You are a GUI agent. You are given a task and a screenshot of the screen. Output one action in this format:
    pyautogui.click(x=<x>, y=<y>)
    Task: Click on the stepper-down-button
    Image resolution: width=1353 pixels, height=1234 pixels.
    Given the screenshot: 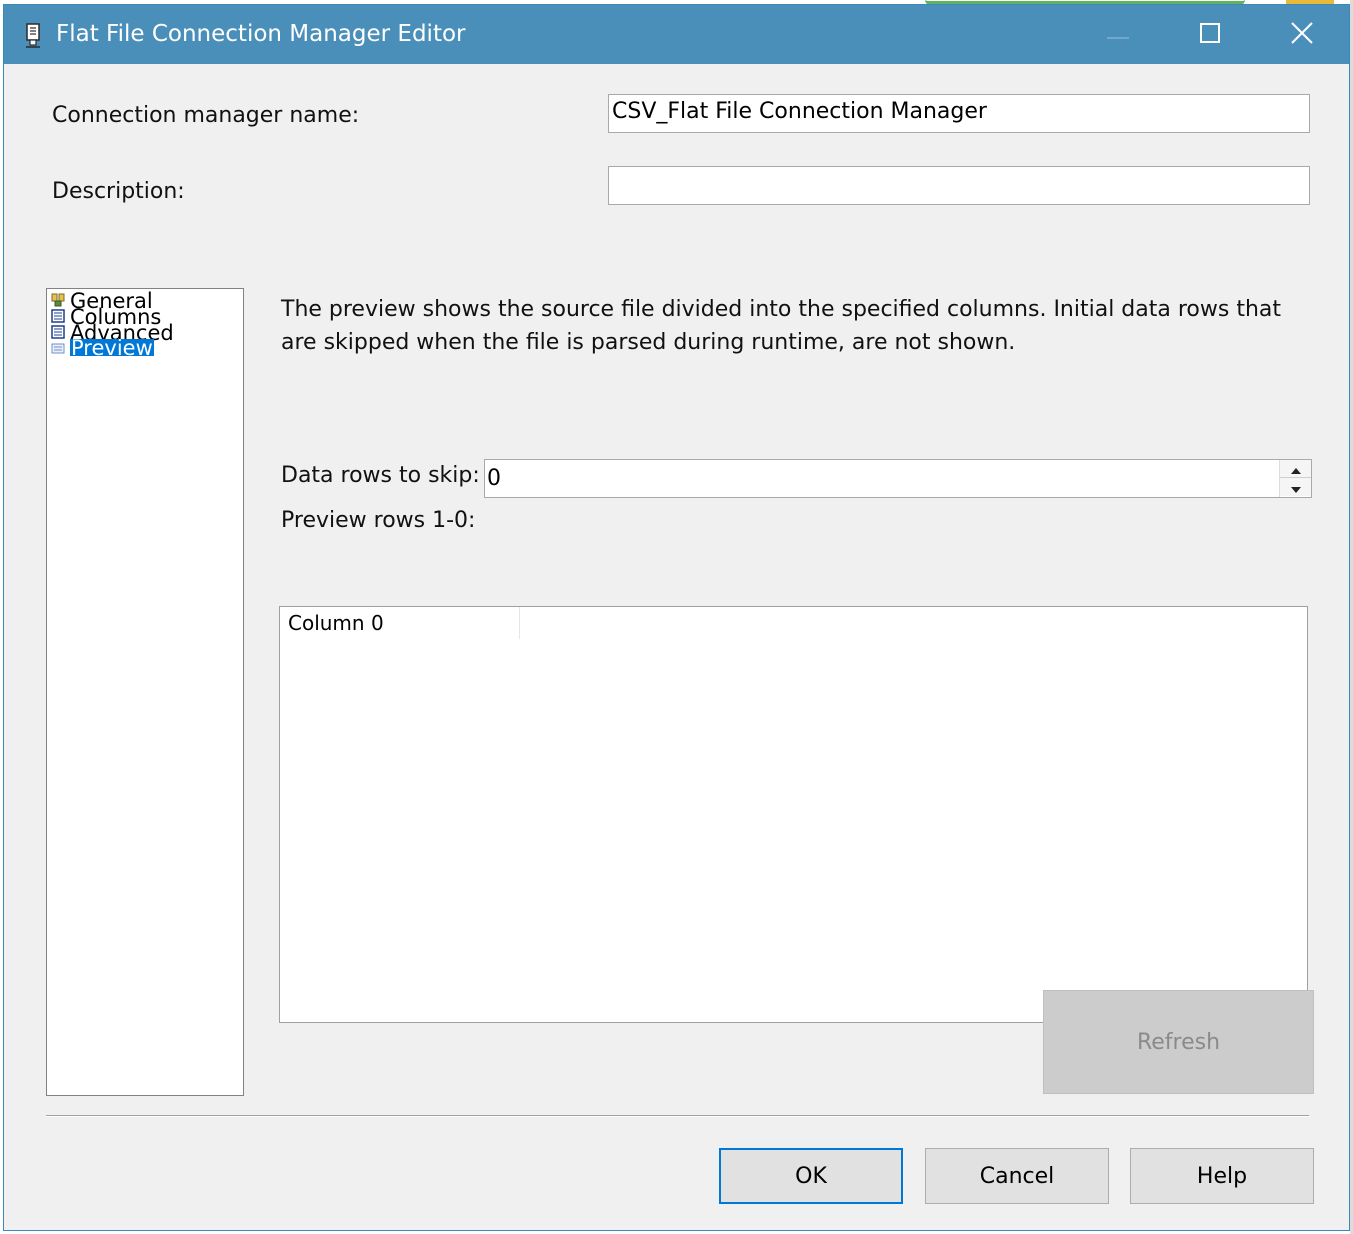 What is the action you would take?
    pyautogui.click(x=1295, y=487)
    